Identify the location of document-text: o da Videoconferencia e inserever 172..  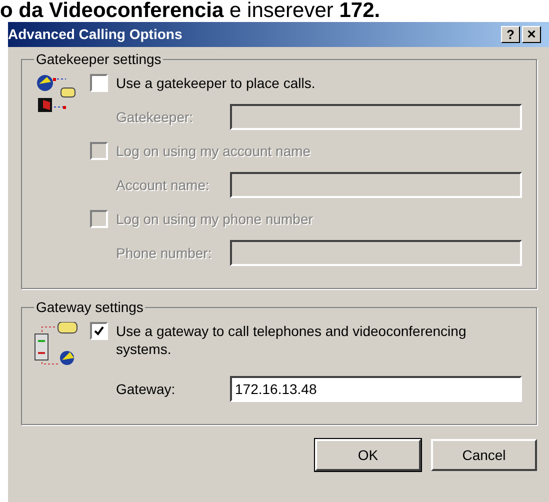
(191, 11).